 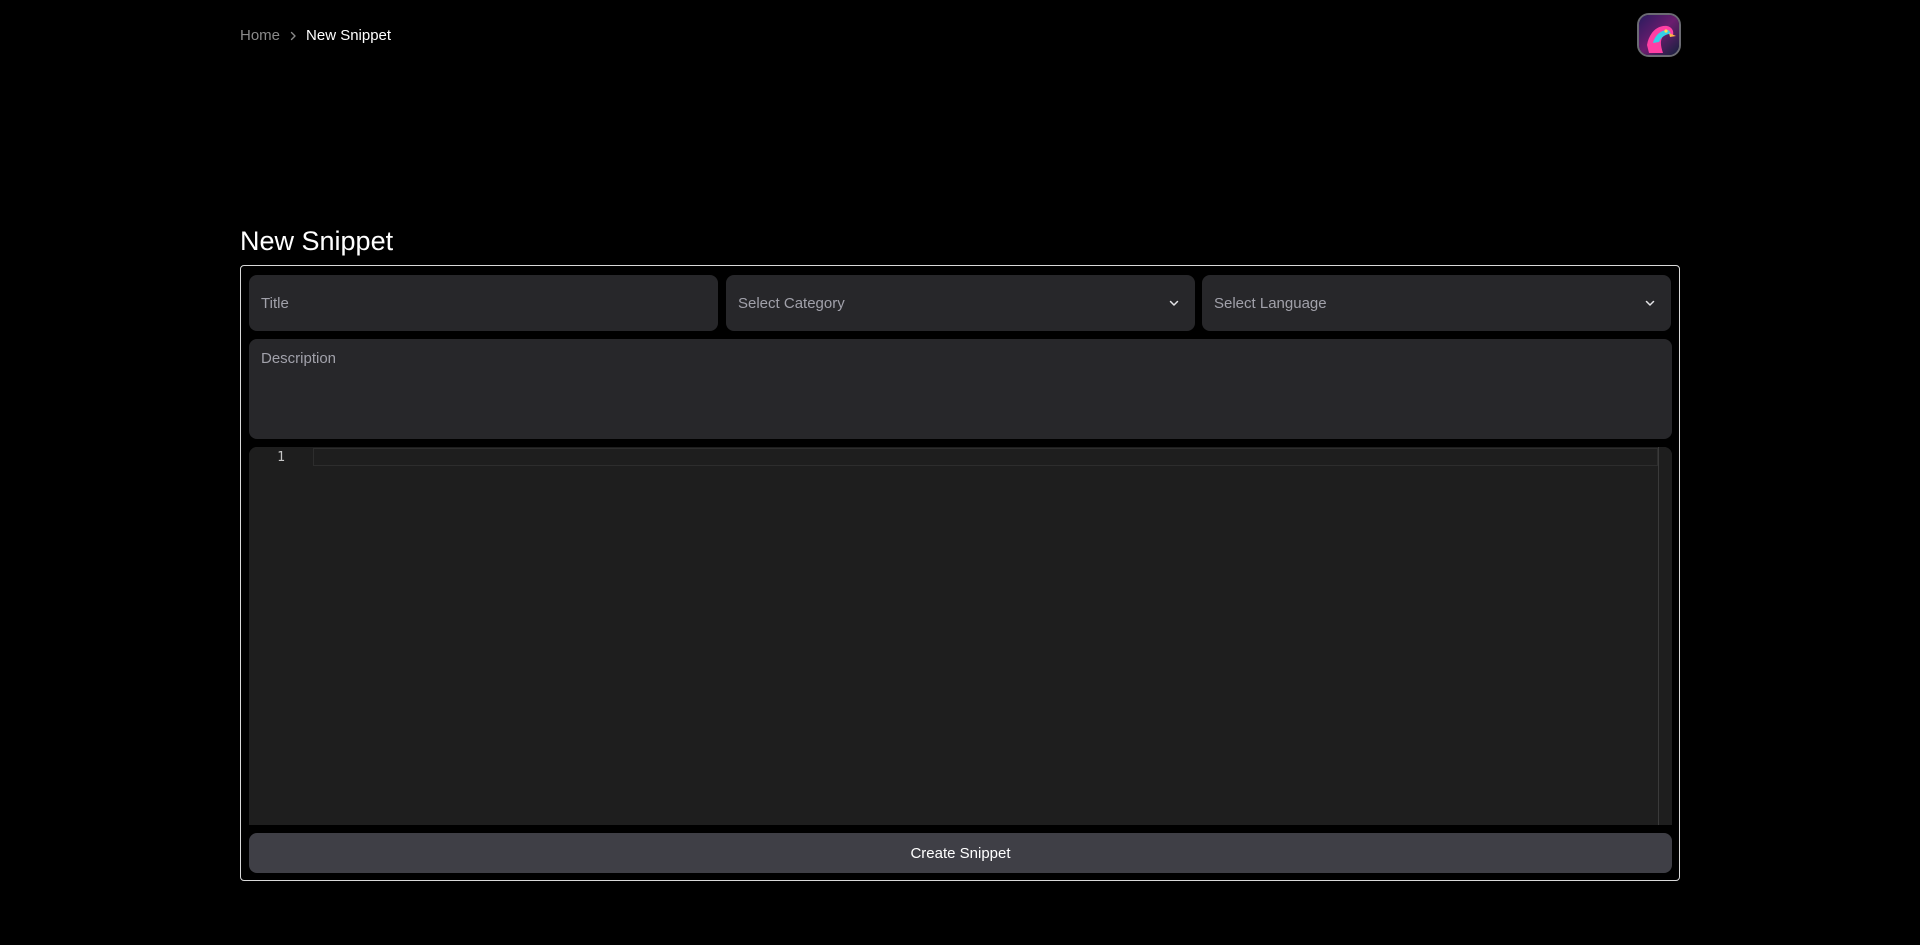 I want to click on title-input, so click(x=483, y=303).